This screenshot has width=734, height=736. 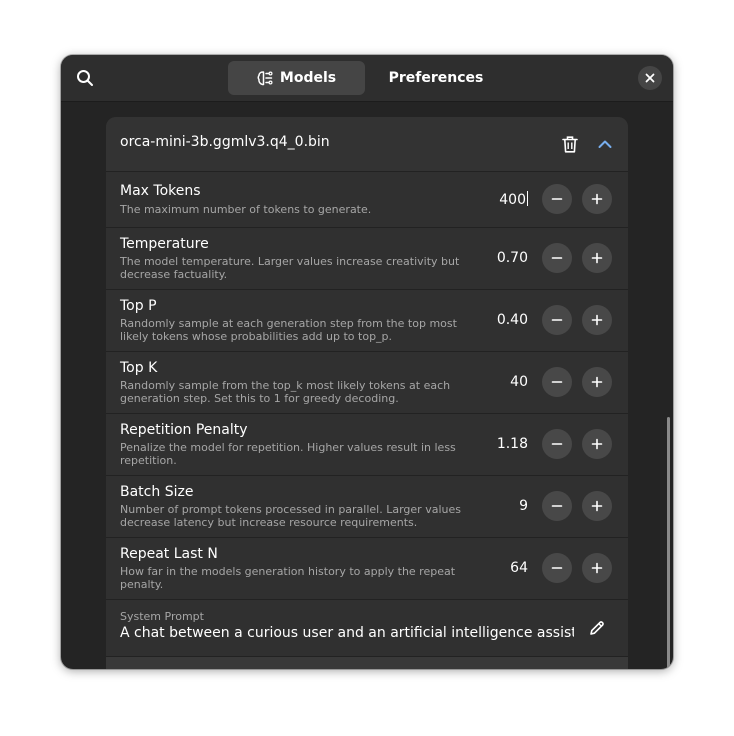 I want to click on setting-title: Batch Size, so click(x=157, y=492).